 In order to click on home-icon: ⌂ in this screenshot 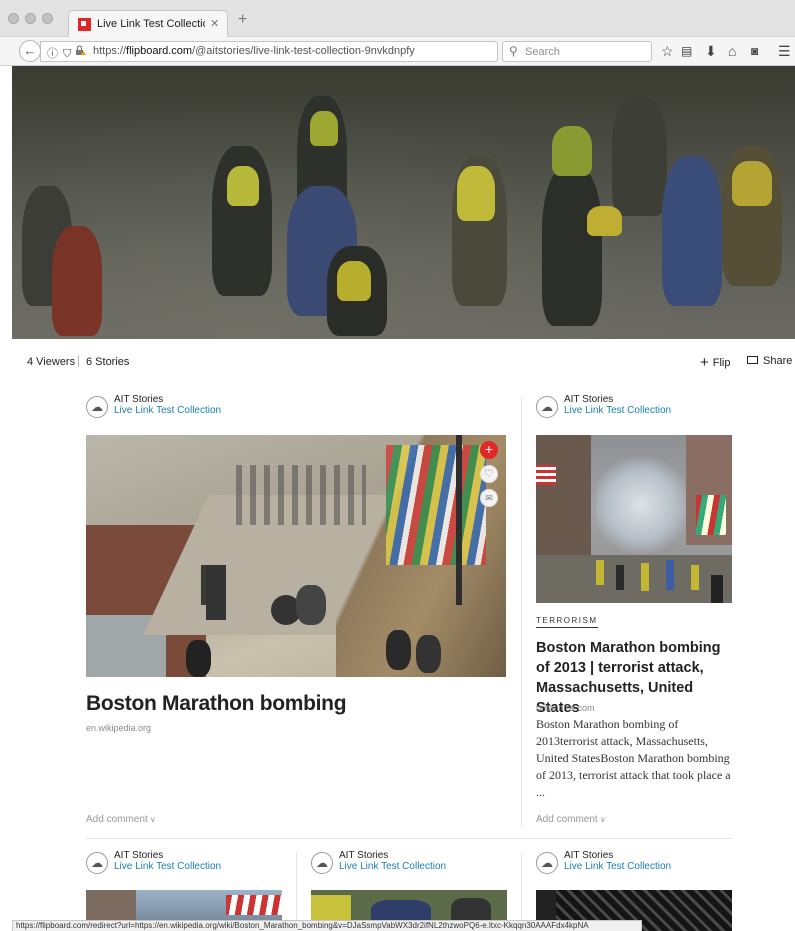, I will do `click(732, 51)`.